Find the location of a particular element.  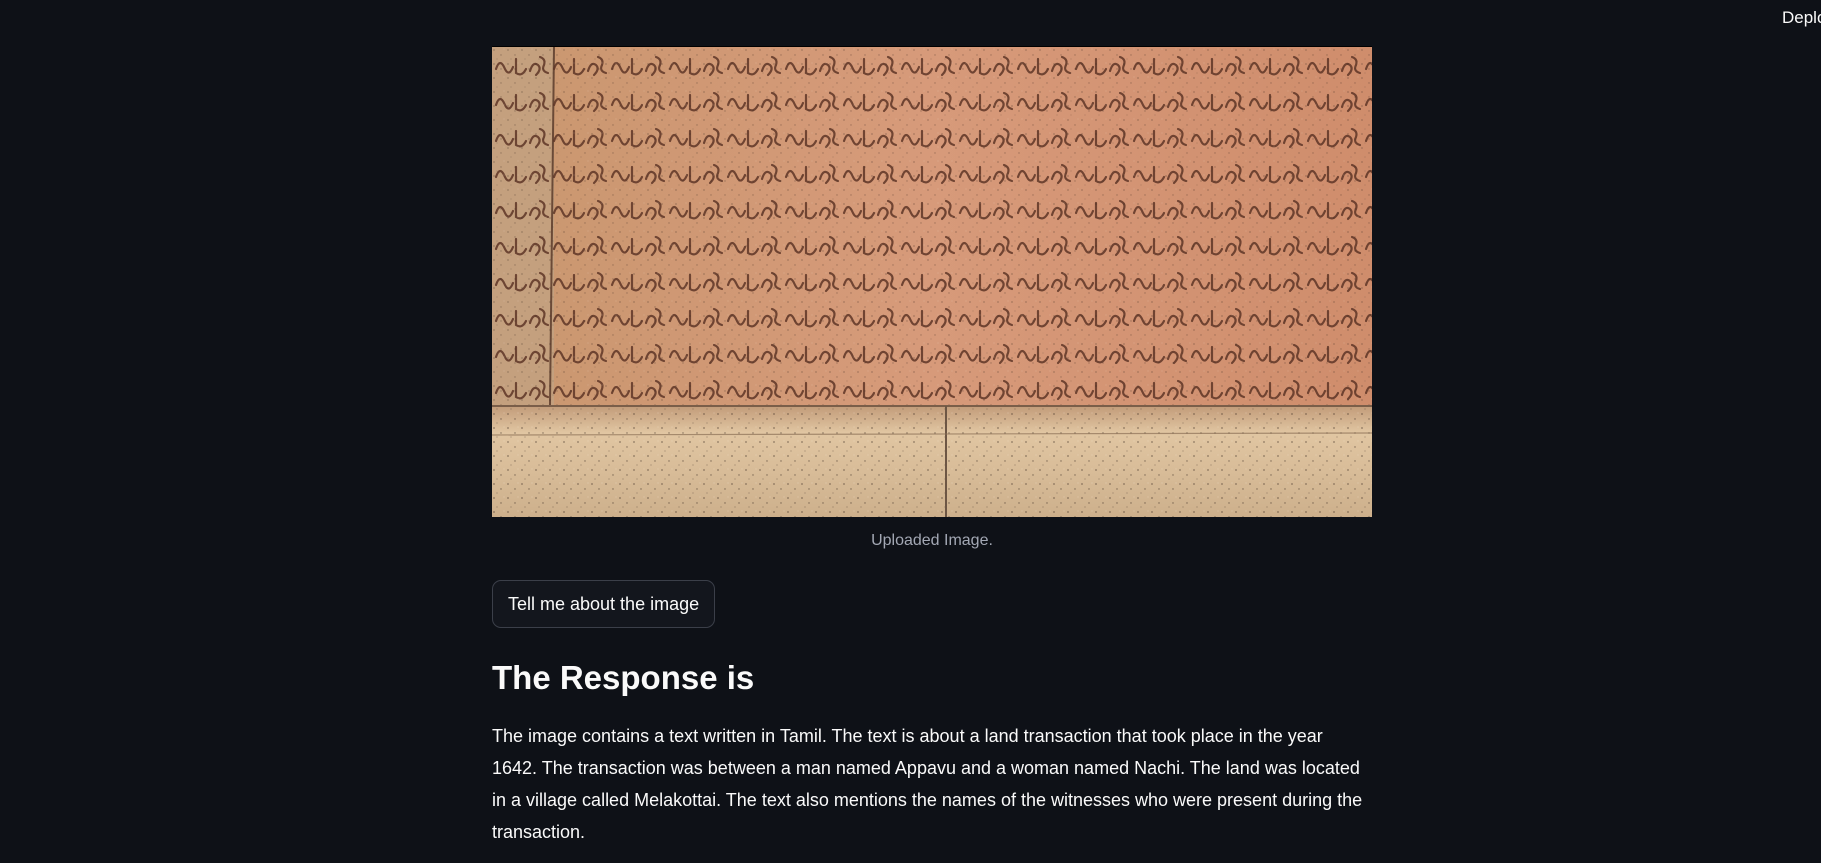

tell-me-about-image-button: Tell me about the image is located at coordinates (604, 604).